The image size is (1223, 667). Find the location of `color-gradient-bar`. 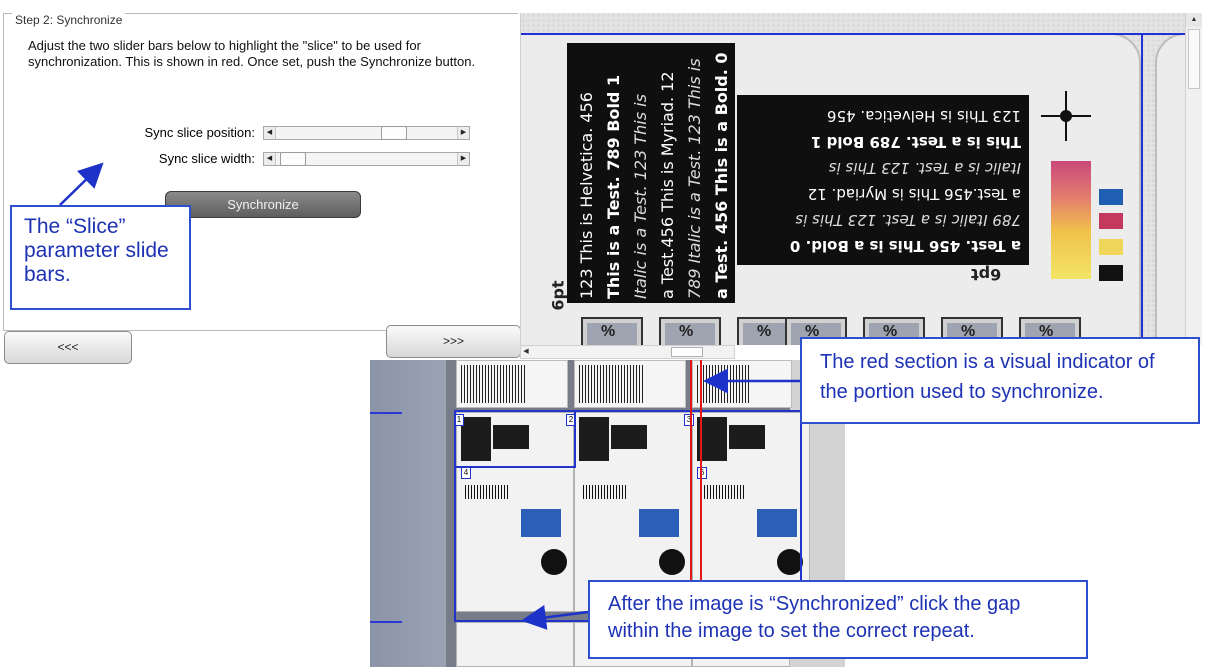

color-gradient-bar is located at coordinates (1071, 220).